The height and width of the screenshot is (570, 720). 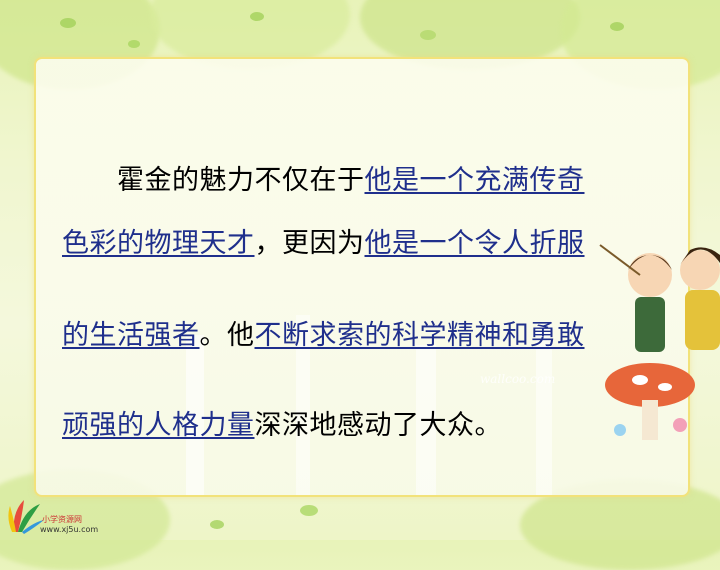 What do you see at coordinates (419, 335) in the screenshot?
I see `underlined-text-segment: 不断求索的科学精神和勇敢` at bounding box center [419, 335].